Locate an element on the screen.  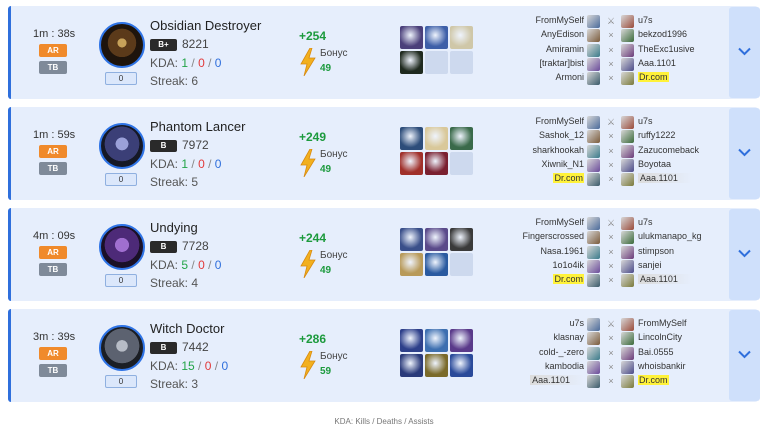
player-name-radiant: Armoni is located at coordinates (569, 77).